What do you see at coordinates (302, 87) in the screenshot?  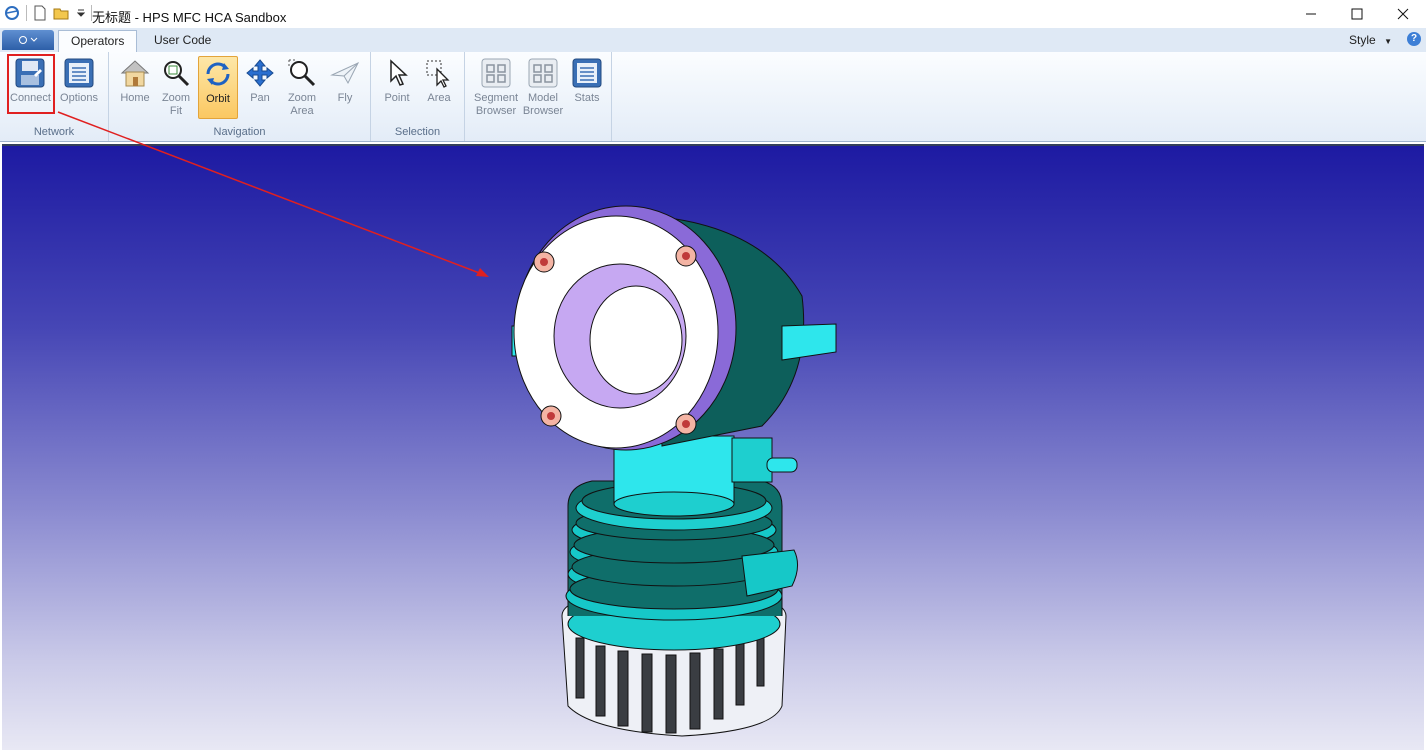 I see `zoom-area-button: Zoom Area` at bounding box center [302, 87].